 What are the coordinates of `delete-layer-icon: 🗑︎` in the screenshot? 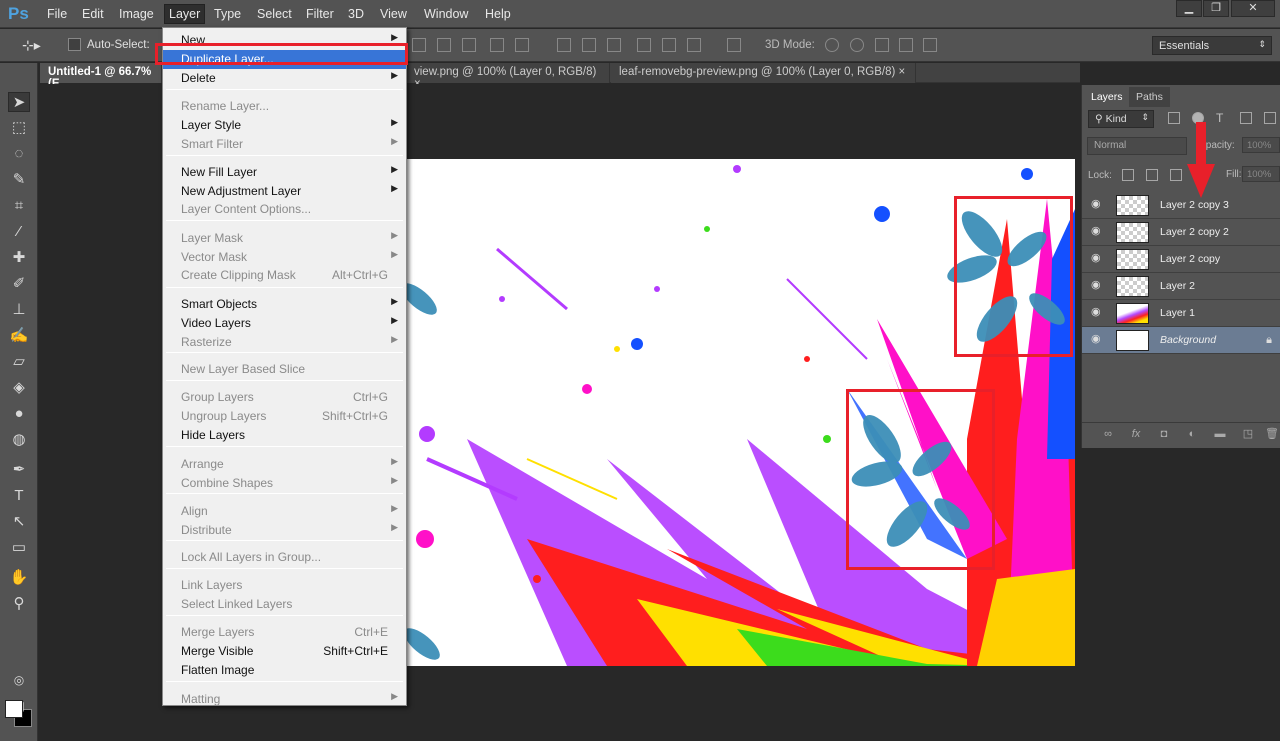 It's located at (1272, 434).